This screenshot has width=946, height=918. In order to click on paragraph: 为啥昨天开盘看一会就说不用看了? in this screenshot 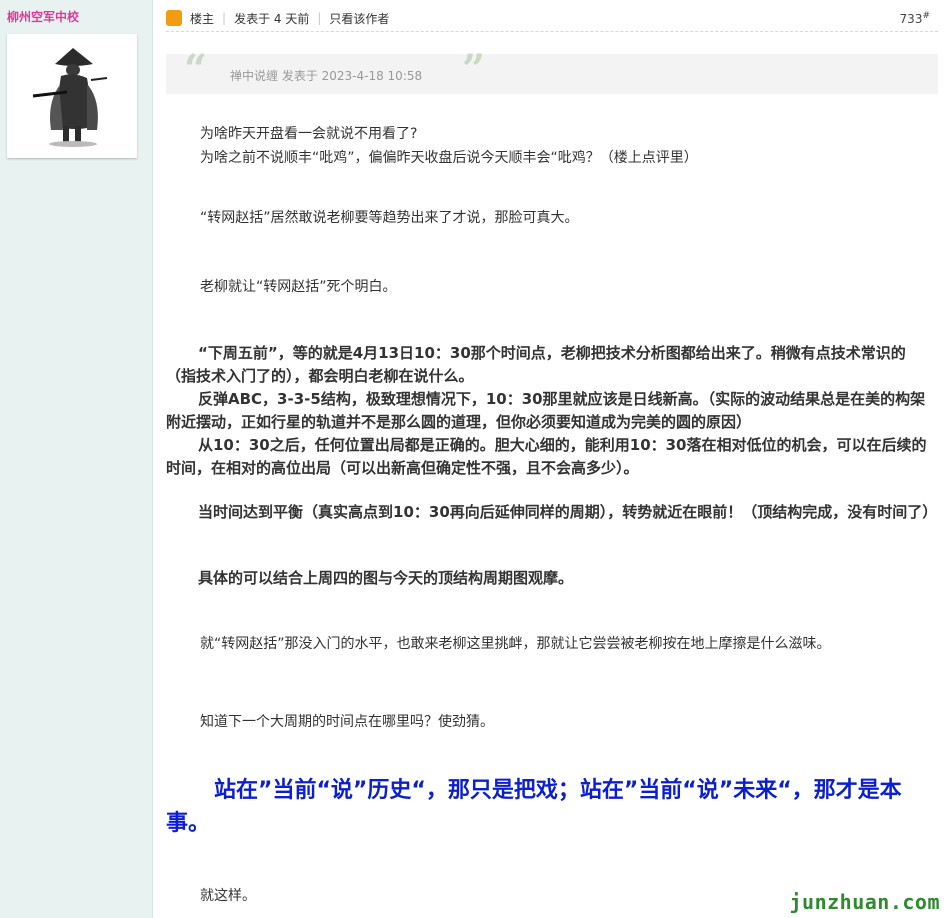, I will do `click(309, 134)`.